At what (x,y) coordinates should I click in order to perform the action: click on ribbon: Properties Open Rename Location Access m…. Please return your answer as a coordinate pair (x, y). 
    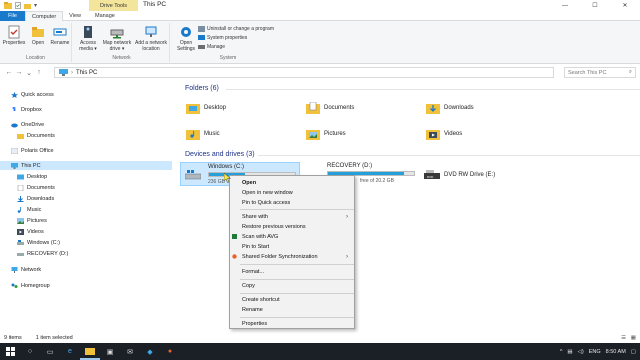
    Looking at the image, I should click on (320, 42).